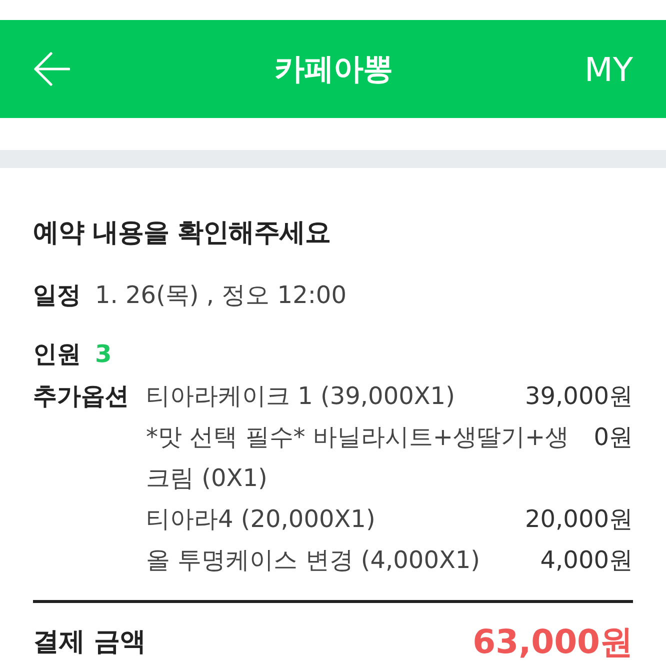 The width and height of the screenshot is (666, 666). Describe the element at coordinates (182, 233) in the screenshot. I see `confirm-heading: 예약 내용을 확인해주세요` at that location.